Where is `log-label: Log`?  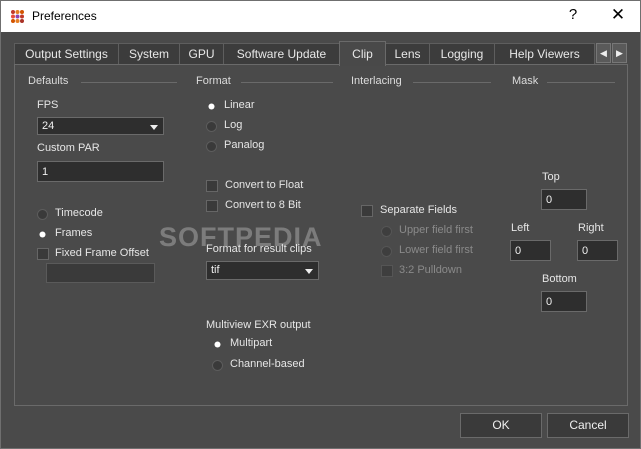
log-label: Log is located at coordinates (233, 125).